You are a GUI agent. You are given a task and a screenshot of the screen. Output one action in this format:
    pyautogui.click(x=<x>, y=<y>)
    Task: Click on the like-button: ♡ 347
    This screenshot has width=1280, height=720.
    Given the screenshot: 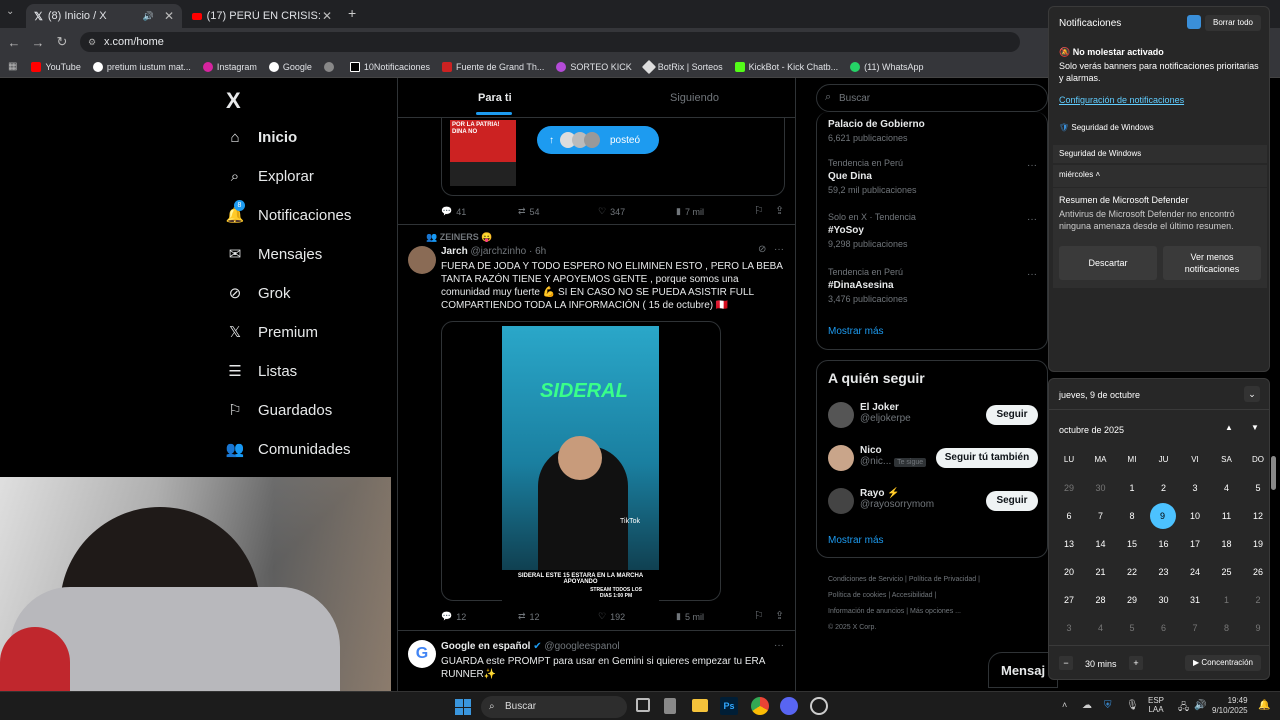 What is the action you would take?
    pyautogui.click(x=611, y=211)
    